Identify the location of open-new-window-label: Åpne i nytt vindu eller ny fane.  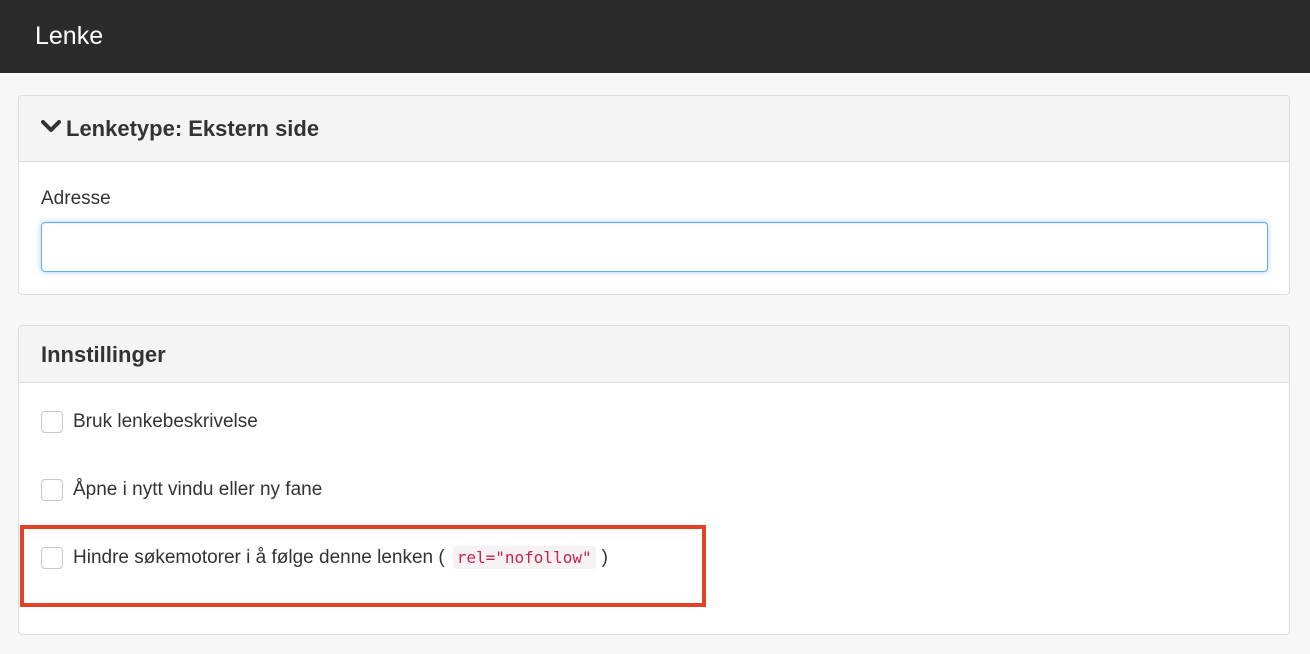
(197, 490).